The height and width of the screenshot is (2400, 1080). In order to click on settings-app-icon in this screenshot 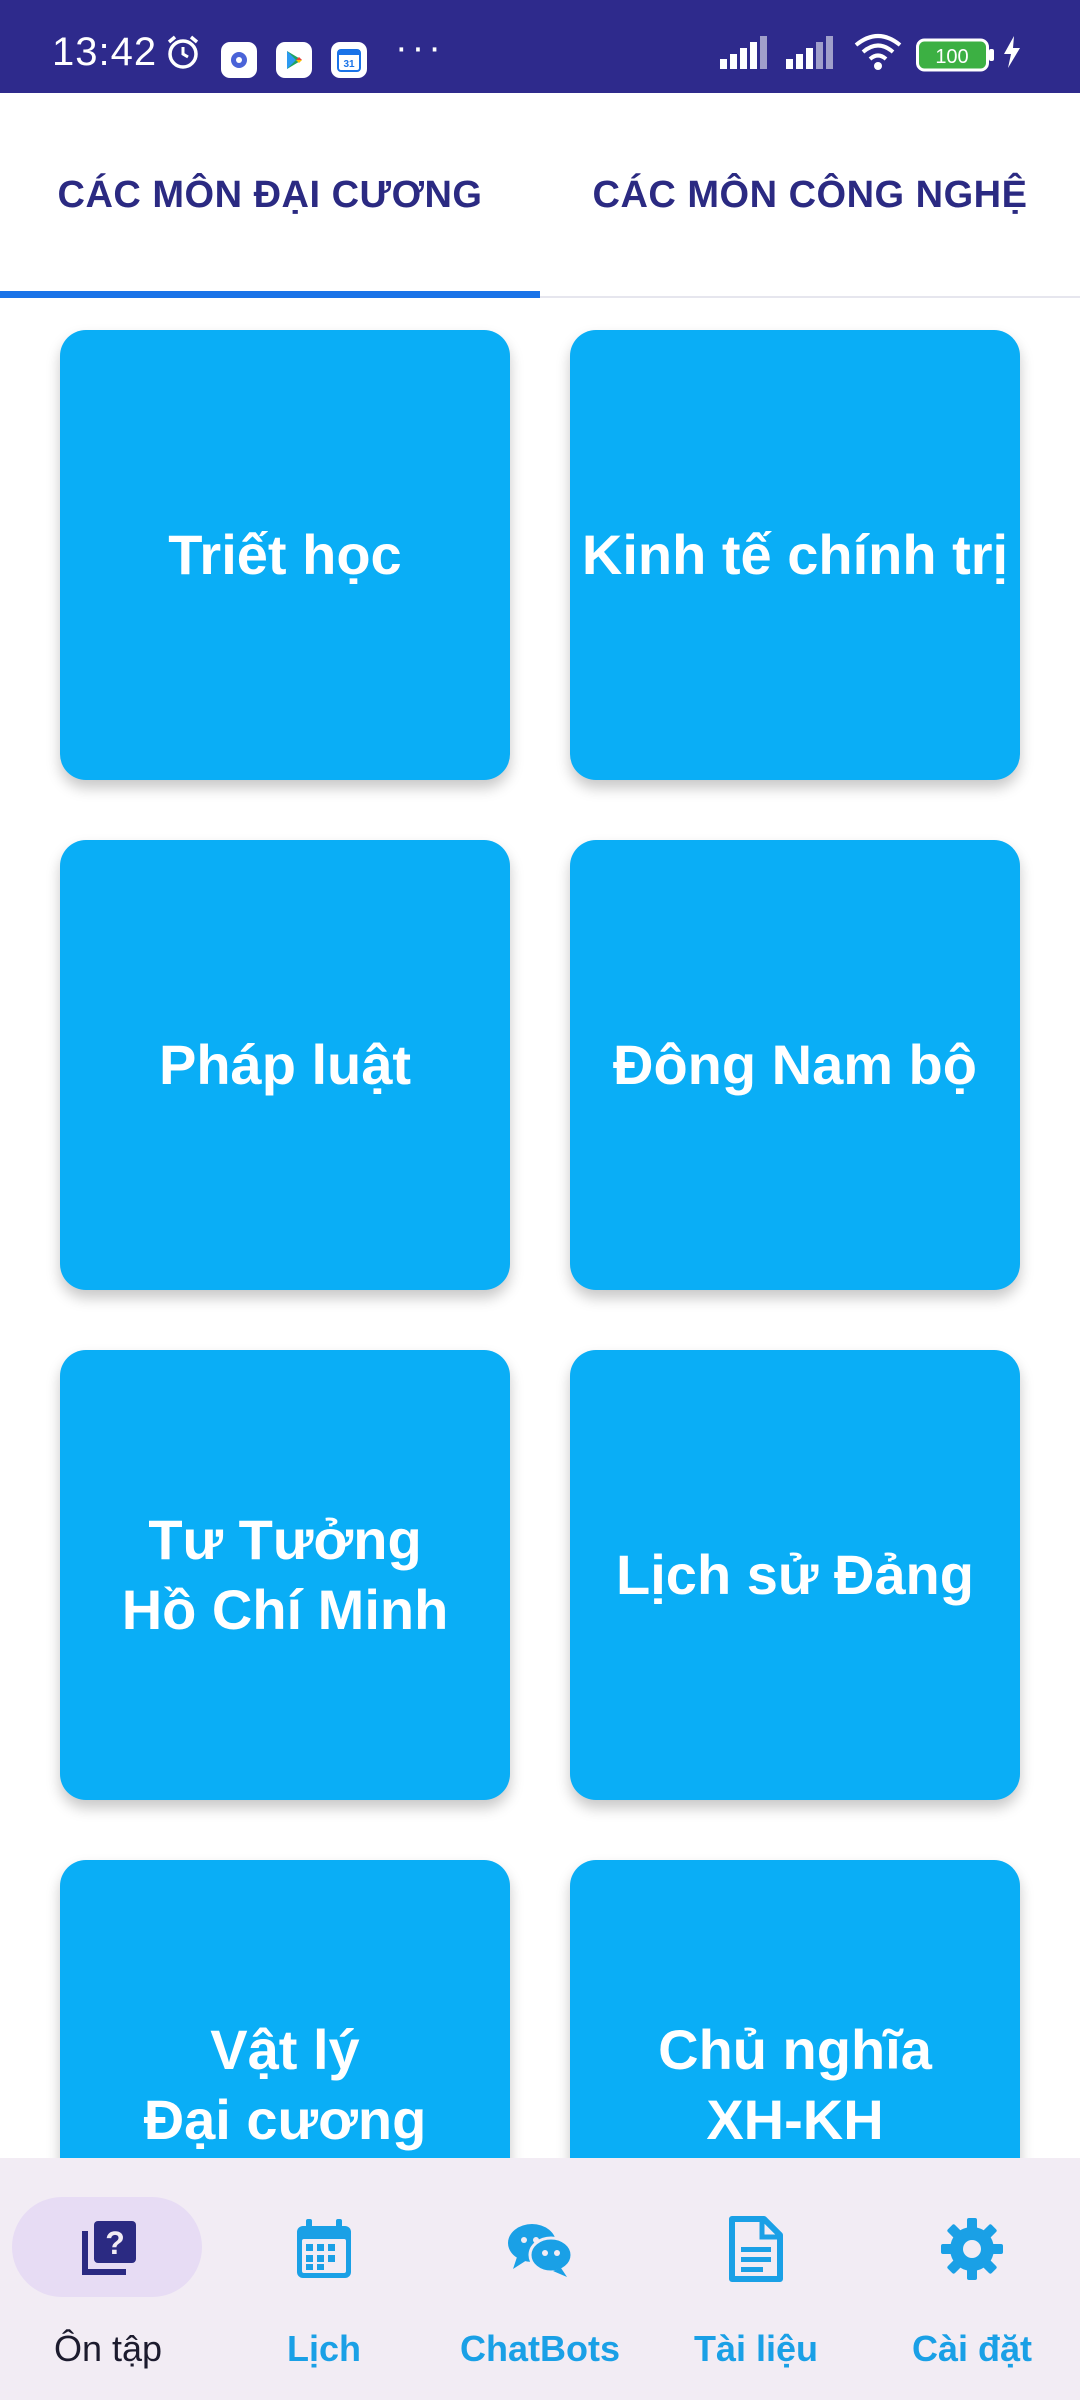, I will do `click(239, 60)`.